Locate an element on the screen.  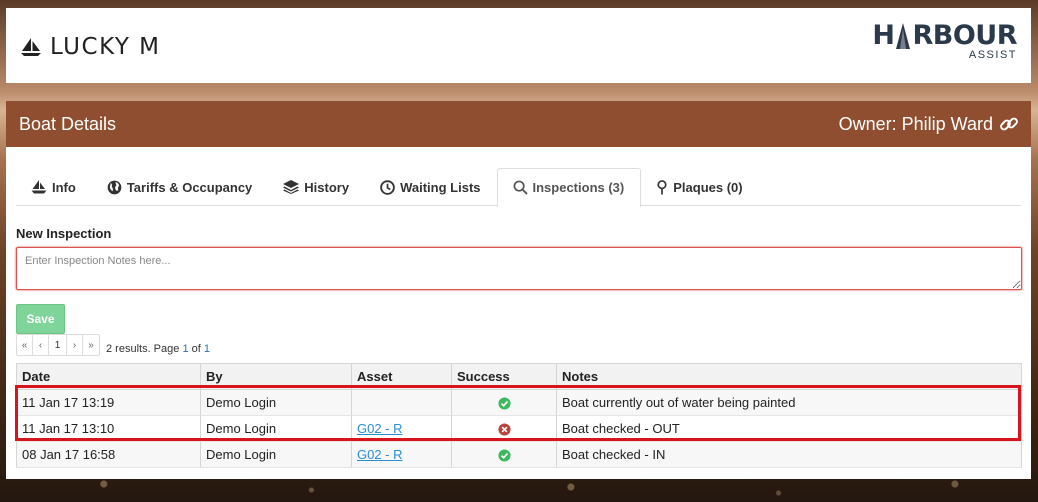
pager-page-1: 1 is located at coordinates (58, 345).